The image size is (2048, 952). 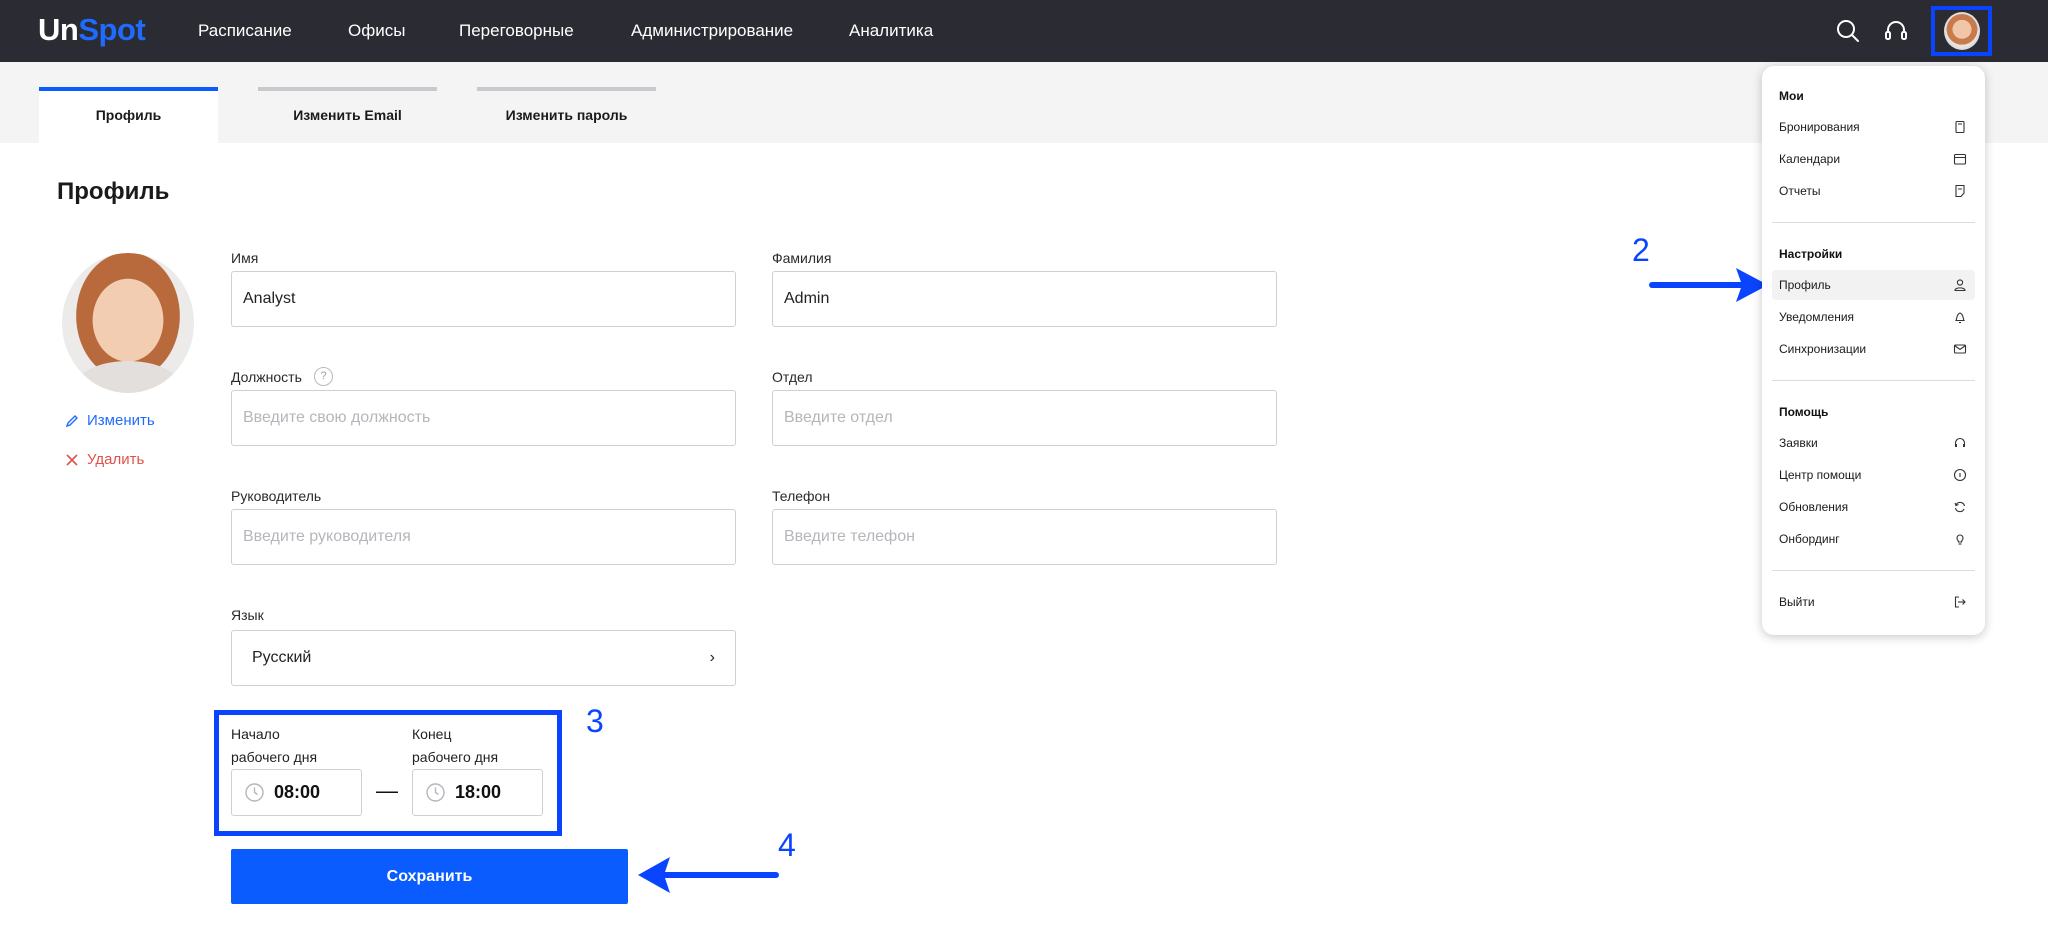 I want to click on first-name-field: Analyst, so click(x=483, y=299).